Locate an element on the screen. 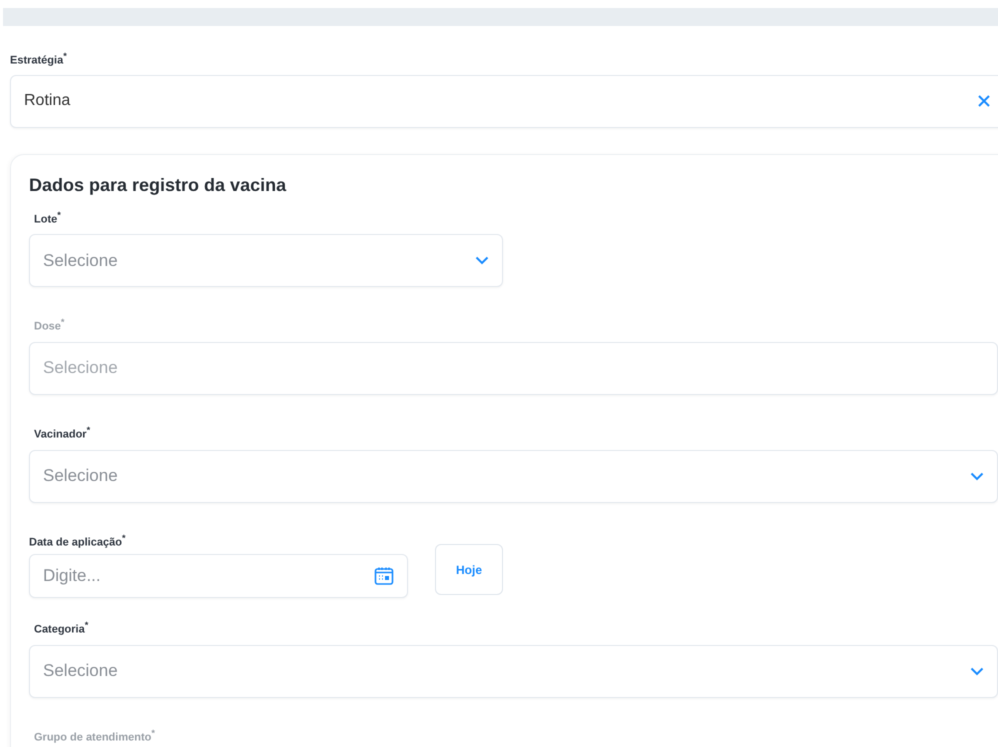  strategy-field: Rotina is located at coordinates (504, 101).